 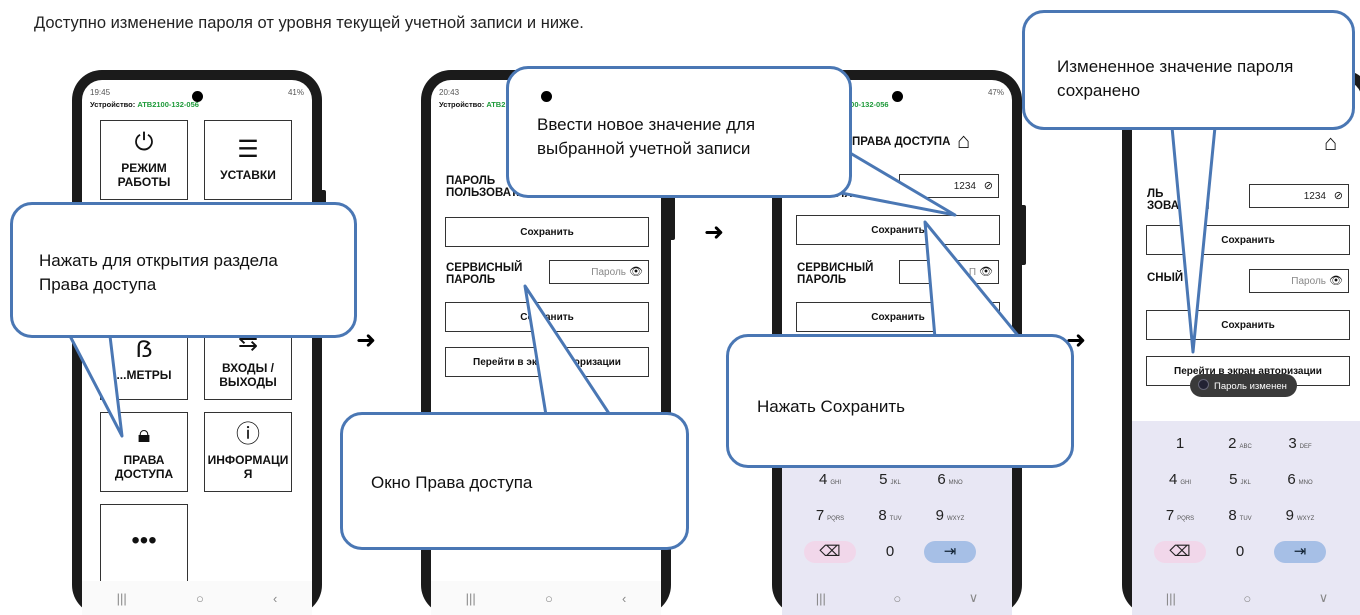 I want to click on service-password-field: П 👁︎, so click(x=949, y=272).